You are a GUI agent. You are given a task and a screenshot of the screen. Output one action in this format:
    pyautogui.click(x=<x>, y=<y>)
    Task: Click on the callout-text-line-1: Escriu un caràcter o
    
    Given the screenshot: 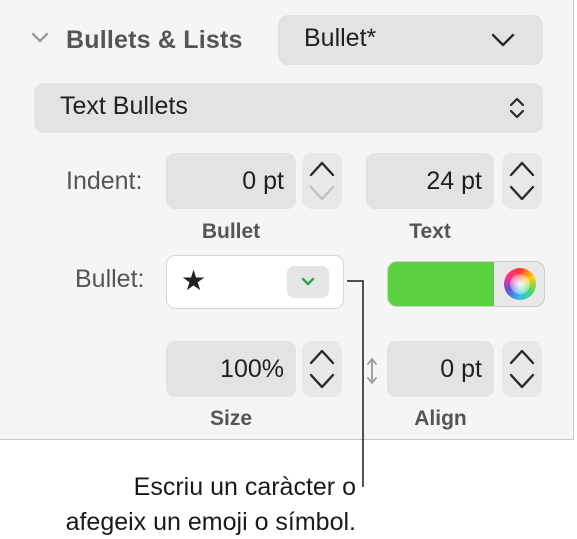 What is the action you would take?
    pyautogui.click(x=244, y=487)
    